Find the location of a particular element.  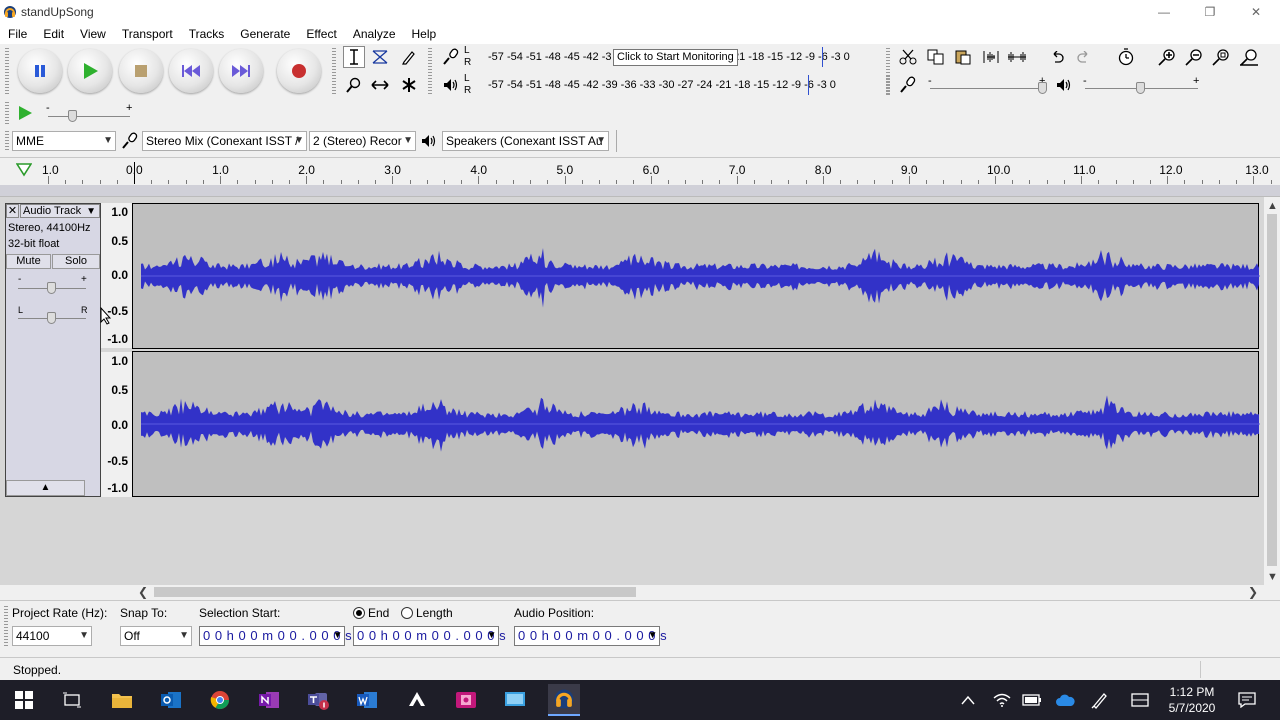

file-explorer-taskbar-button is located at coordinates (122, 700).